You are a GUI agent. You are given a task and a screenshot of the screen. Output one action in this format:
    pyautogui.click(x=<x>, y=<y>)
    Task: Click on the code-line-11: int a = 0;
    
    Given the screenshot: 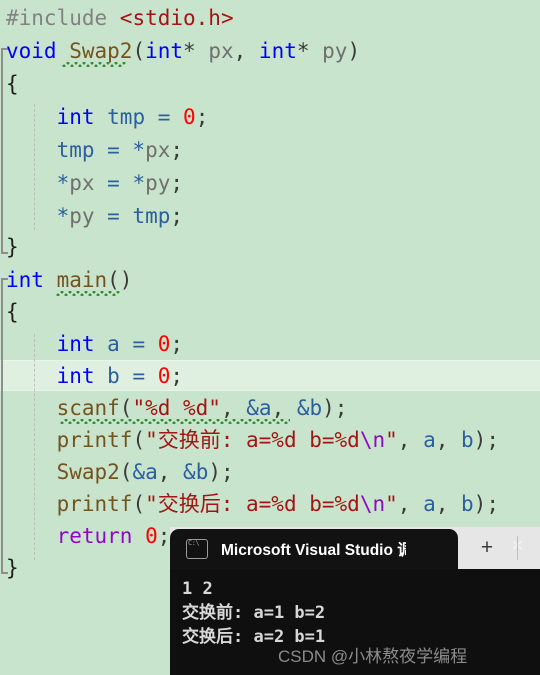 What is the action you would take?
    pyautogui.click(x=270, y=344)
    